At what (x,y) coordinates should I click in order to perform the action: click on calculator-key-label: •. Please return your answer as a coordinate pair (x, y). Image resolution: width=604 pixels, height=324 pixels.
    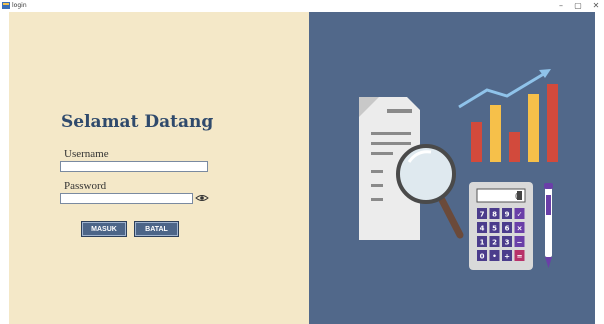
    Looking at the image, I should click on (494, 257).